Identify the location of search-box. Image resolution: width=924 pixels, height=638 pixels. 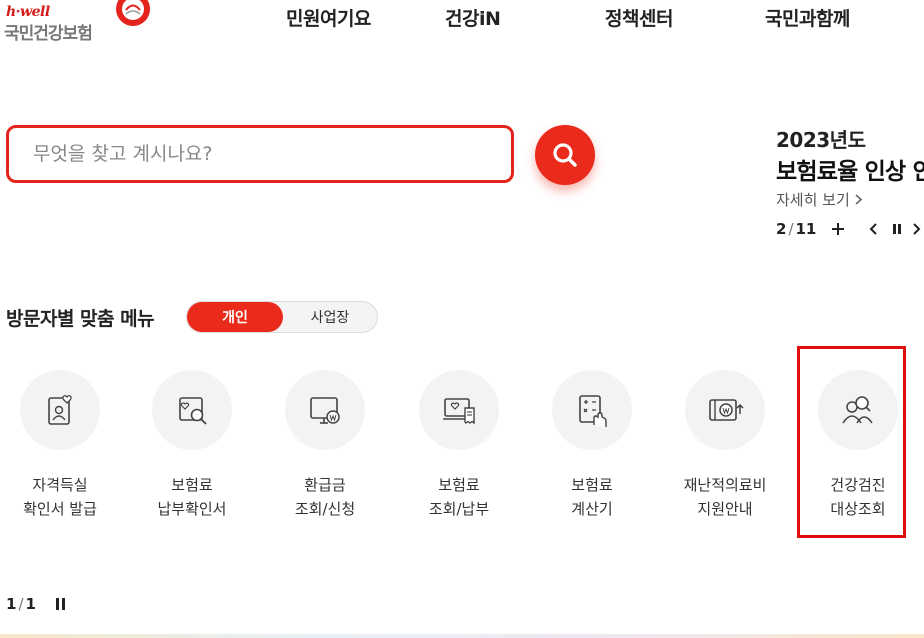
(260, 154).